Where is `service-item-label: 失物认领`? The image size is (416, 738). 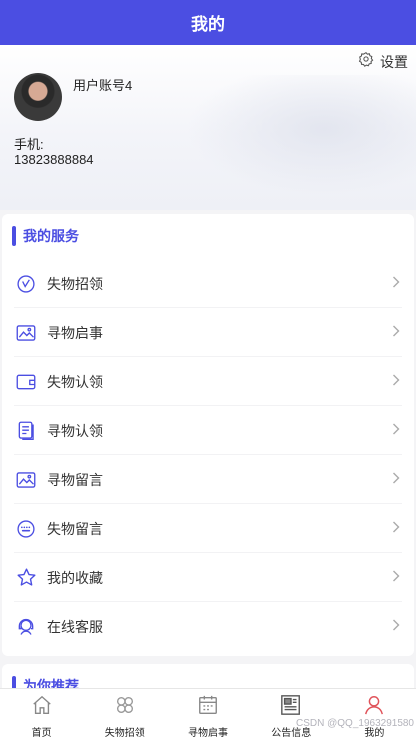
service-item-label: 失物认领 is located at coordinates (75, 381).